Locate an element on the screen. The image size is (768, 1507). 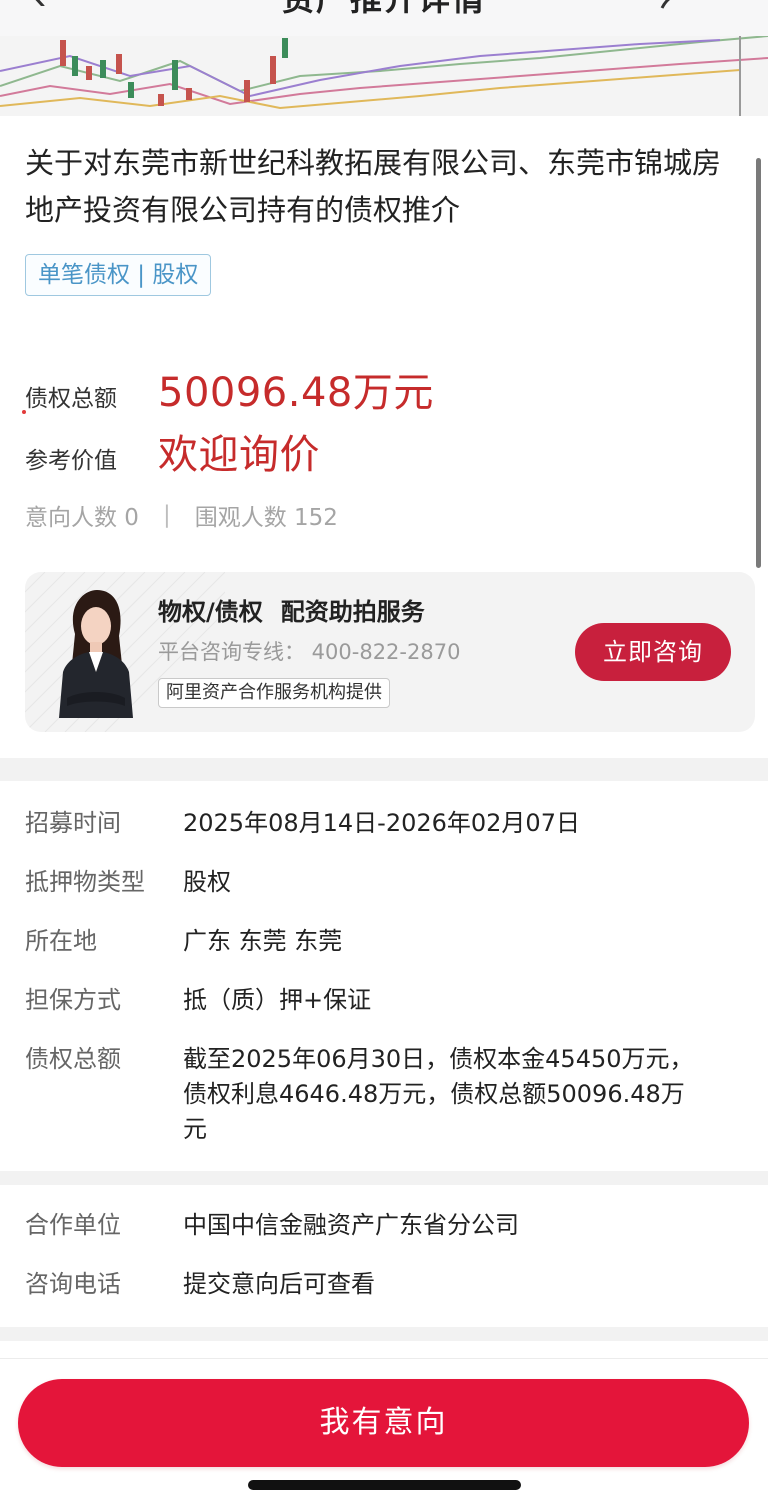
asset-title: 关于对东莞市新世纪科教拓展有限公司、东莞市锦城房地产投资有限公司持有的债权推介 is located at coordinates (373, 186).